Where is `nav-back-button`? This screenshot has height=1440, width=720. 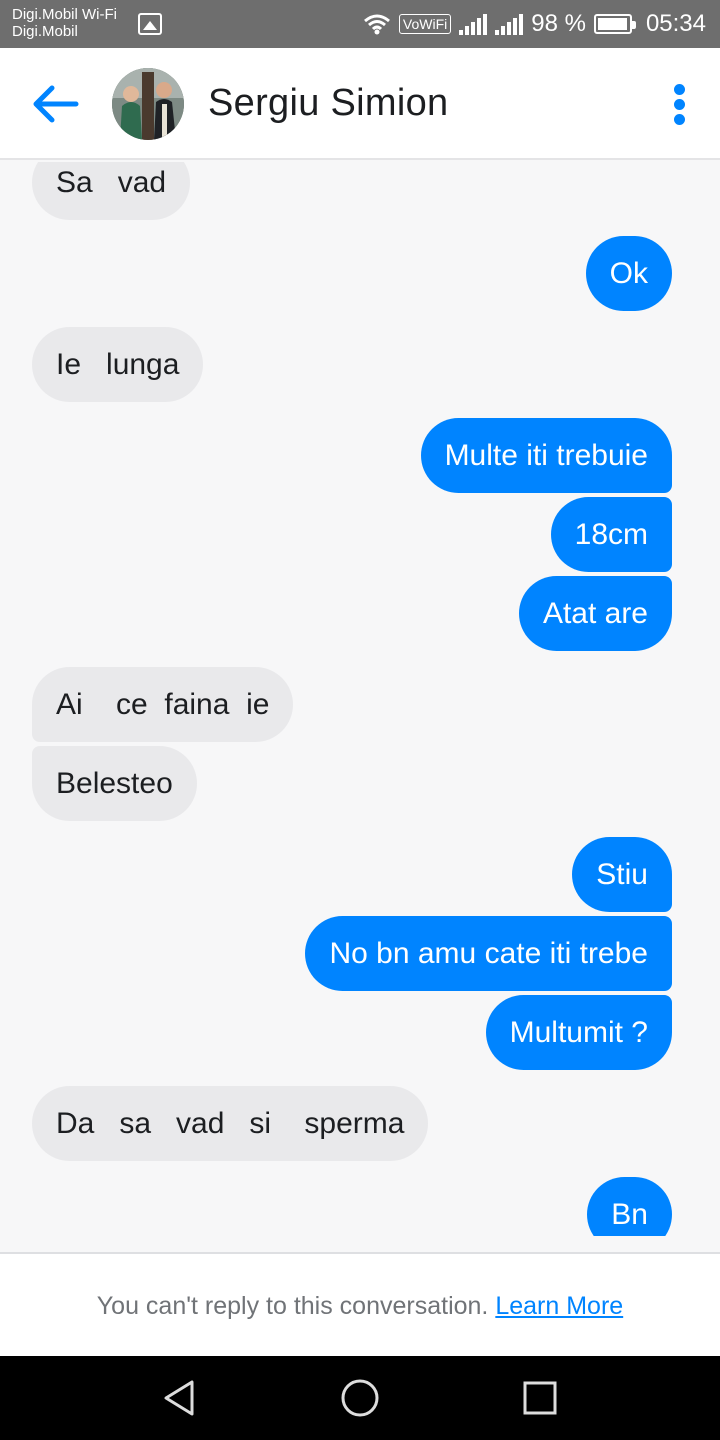
nav-back-button is located at coordinates (180, 1398).